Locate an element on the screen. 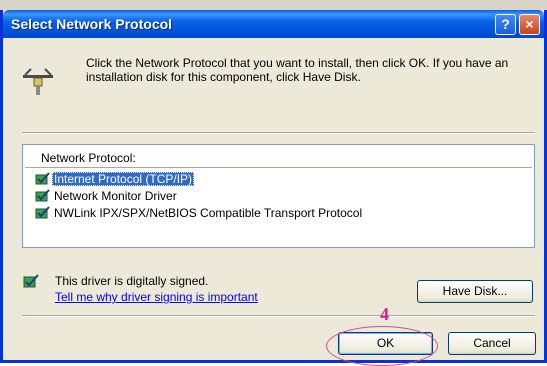 This screenshot has width=547, height=366. close-button: × is located at coordinates (529, 24).